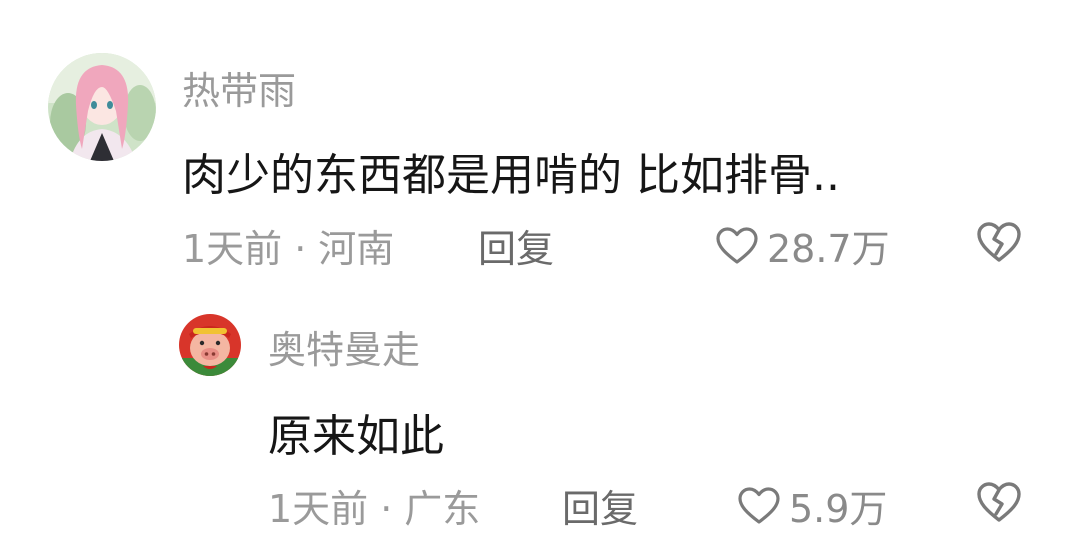 This screenshot has height=550, width=1080. I want to click on like-button: 28.7万, so click(802, 245).